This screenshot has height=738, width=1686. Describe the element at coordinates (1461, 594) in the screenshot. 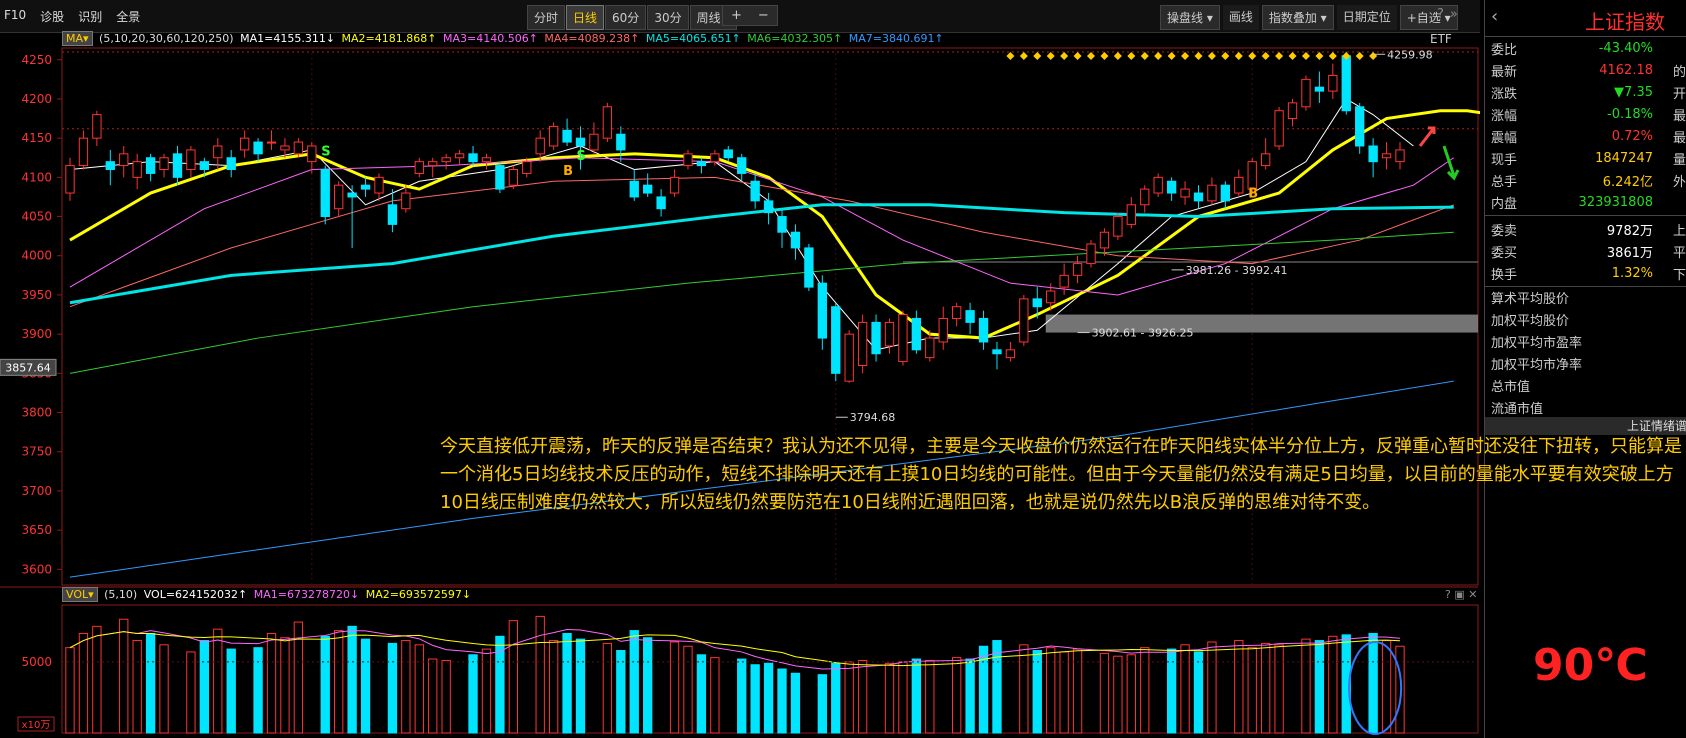

I see `volume-panel-icons: ? ▣ ✕` at that location.